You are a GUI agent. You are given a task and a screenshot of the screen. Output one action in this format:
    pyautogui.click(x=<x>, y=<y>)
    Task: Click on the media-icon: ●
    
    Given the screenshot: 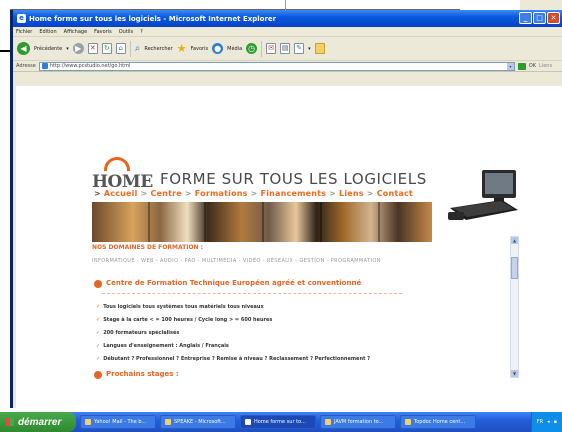 What is the action you would take?
    pyautogui.click(x=218, y=48)
    